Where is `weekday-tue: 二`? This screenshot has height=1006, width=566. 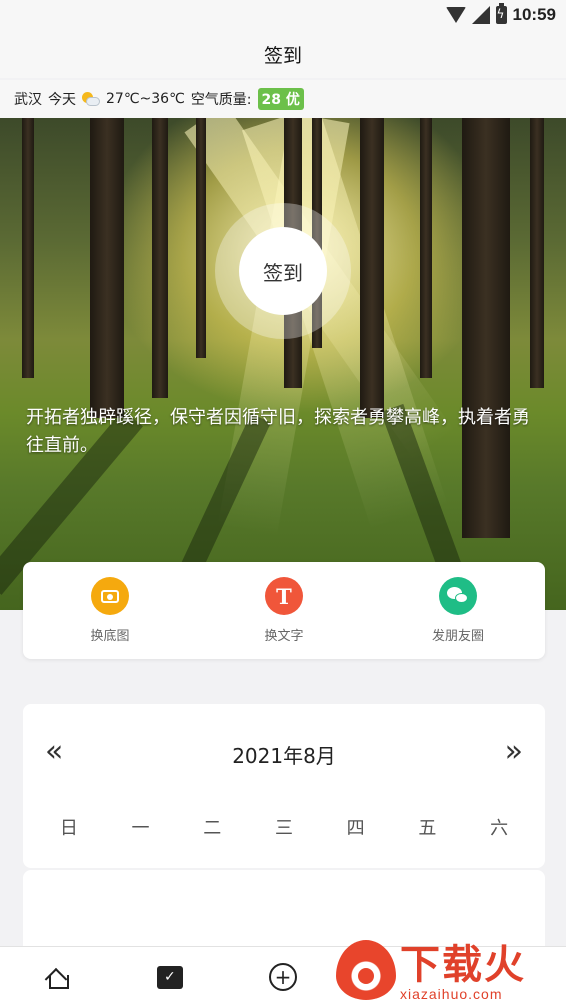
weekday-tue: 二 is located at coordinates (212, 828).